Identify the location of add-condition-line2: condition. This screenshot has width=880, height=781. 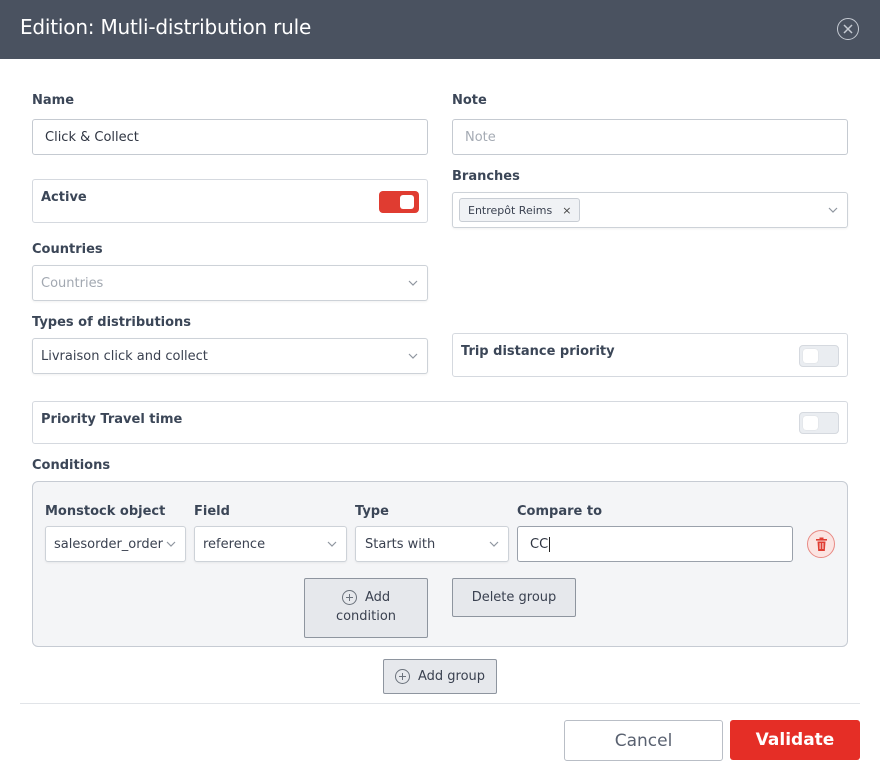
(366, 616).